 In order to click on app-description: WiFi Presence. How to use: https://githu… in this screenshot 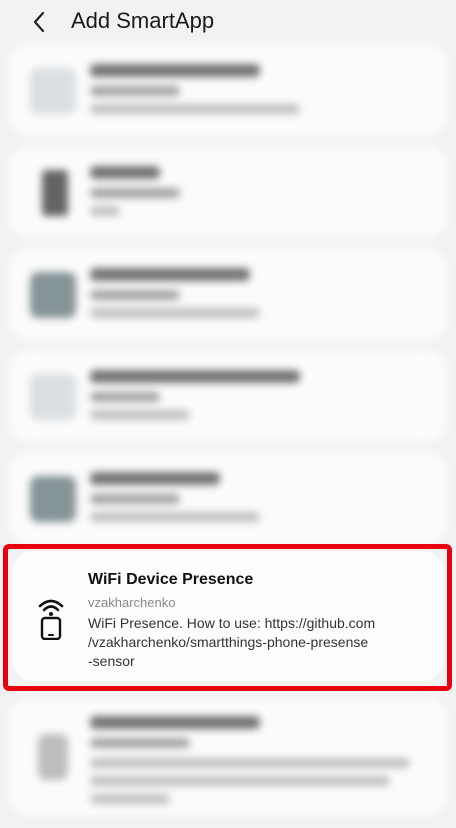, I will do `click(260, 642)`.